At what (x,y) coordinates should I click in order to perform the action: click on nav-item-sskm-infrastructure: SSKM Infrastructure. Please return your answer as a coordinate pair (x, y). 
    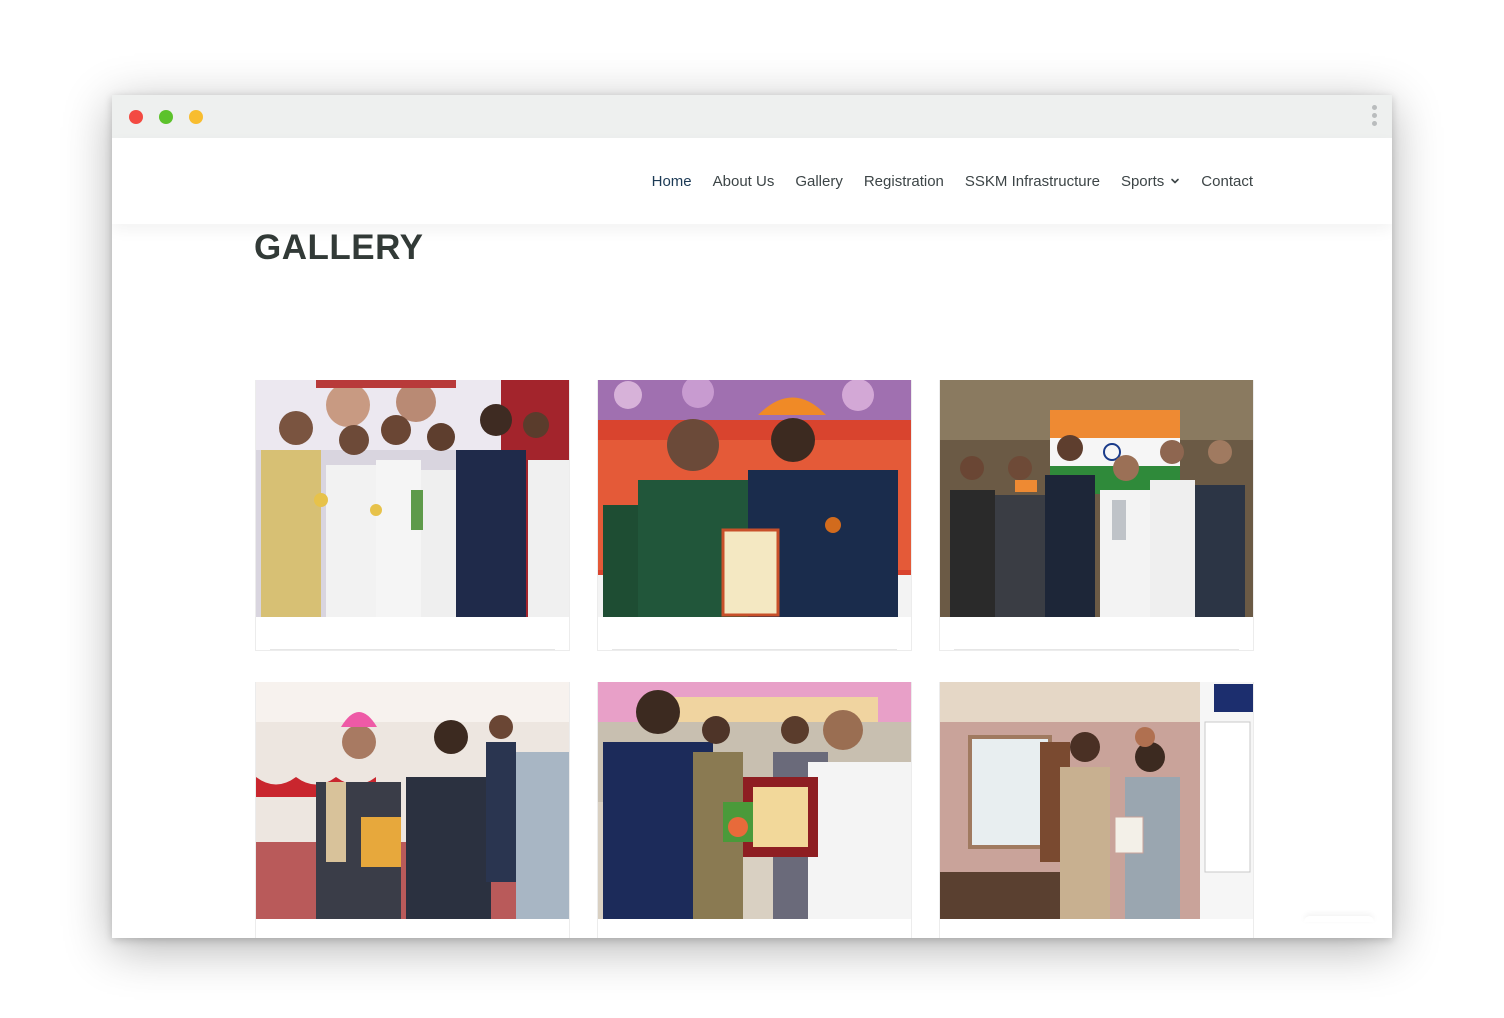
    Looking at the image, I should click on (1032, 181).